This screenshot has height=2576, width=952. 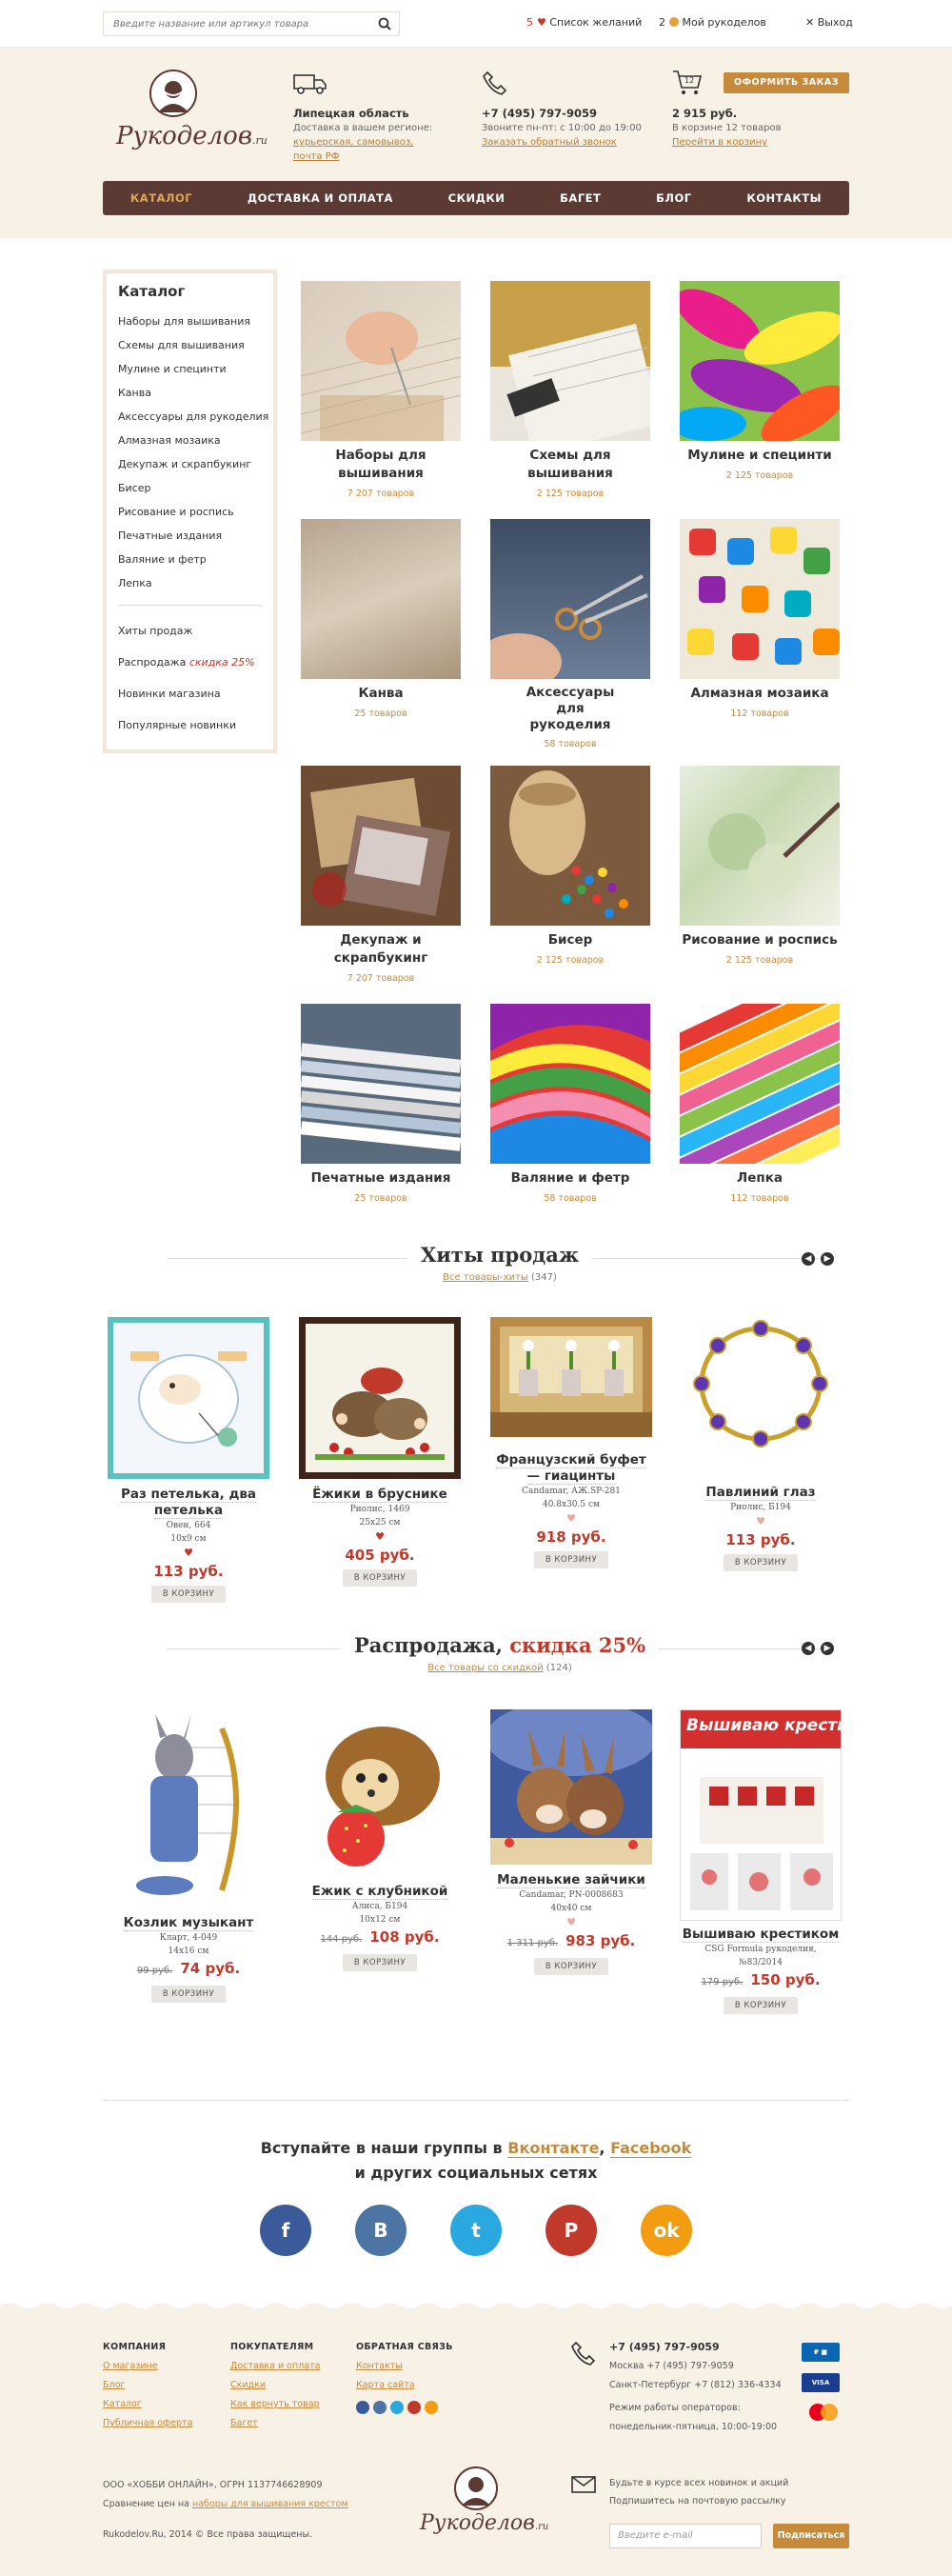 I want to click on nav-baget: БАГЕТ, so click(x=580, y=198).